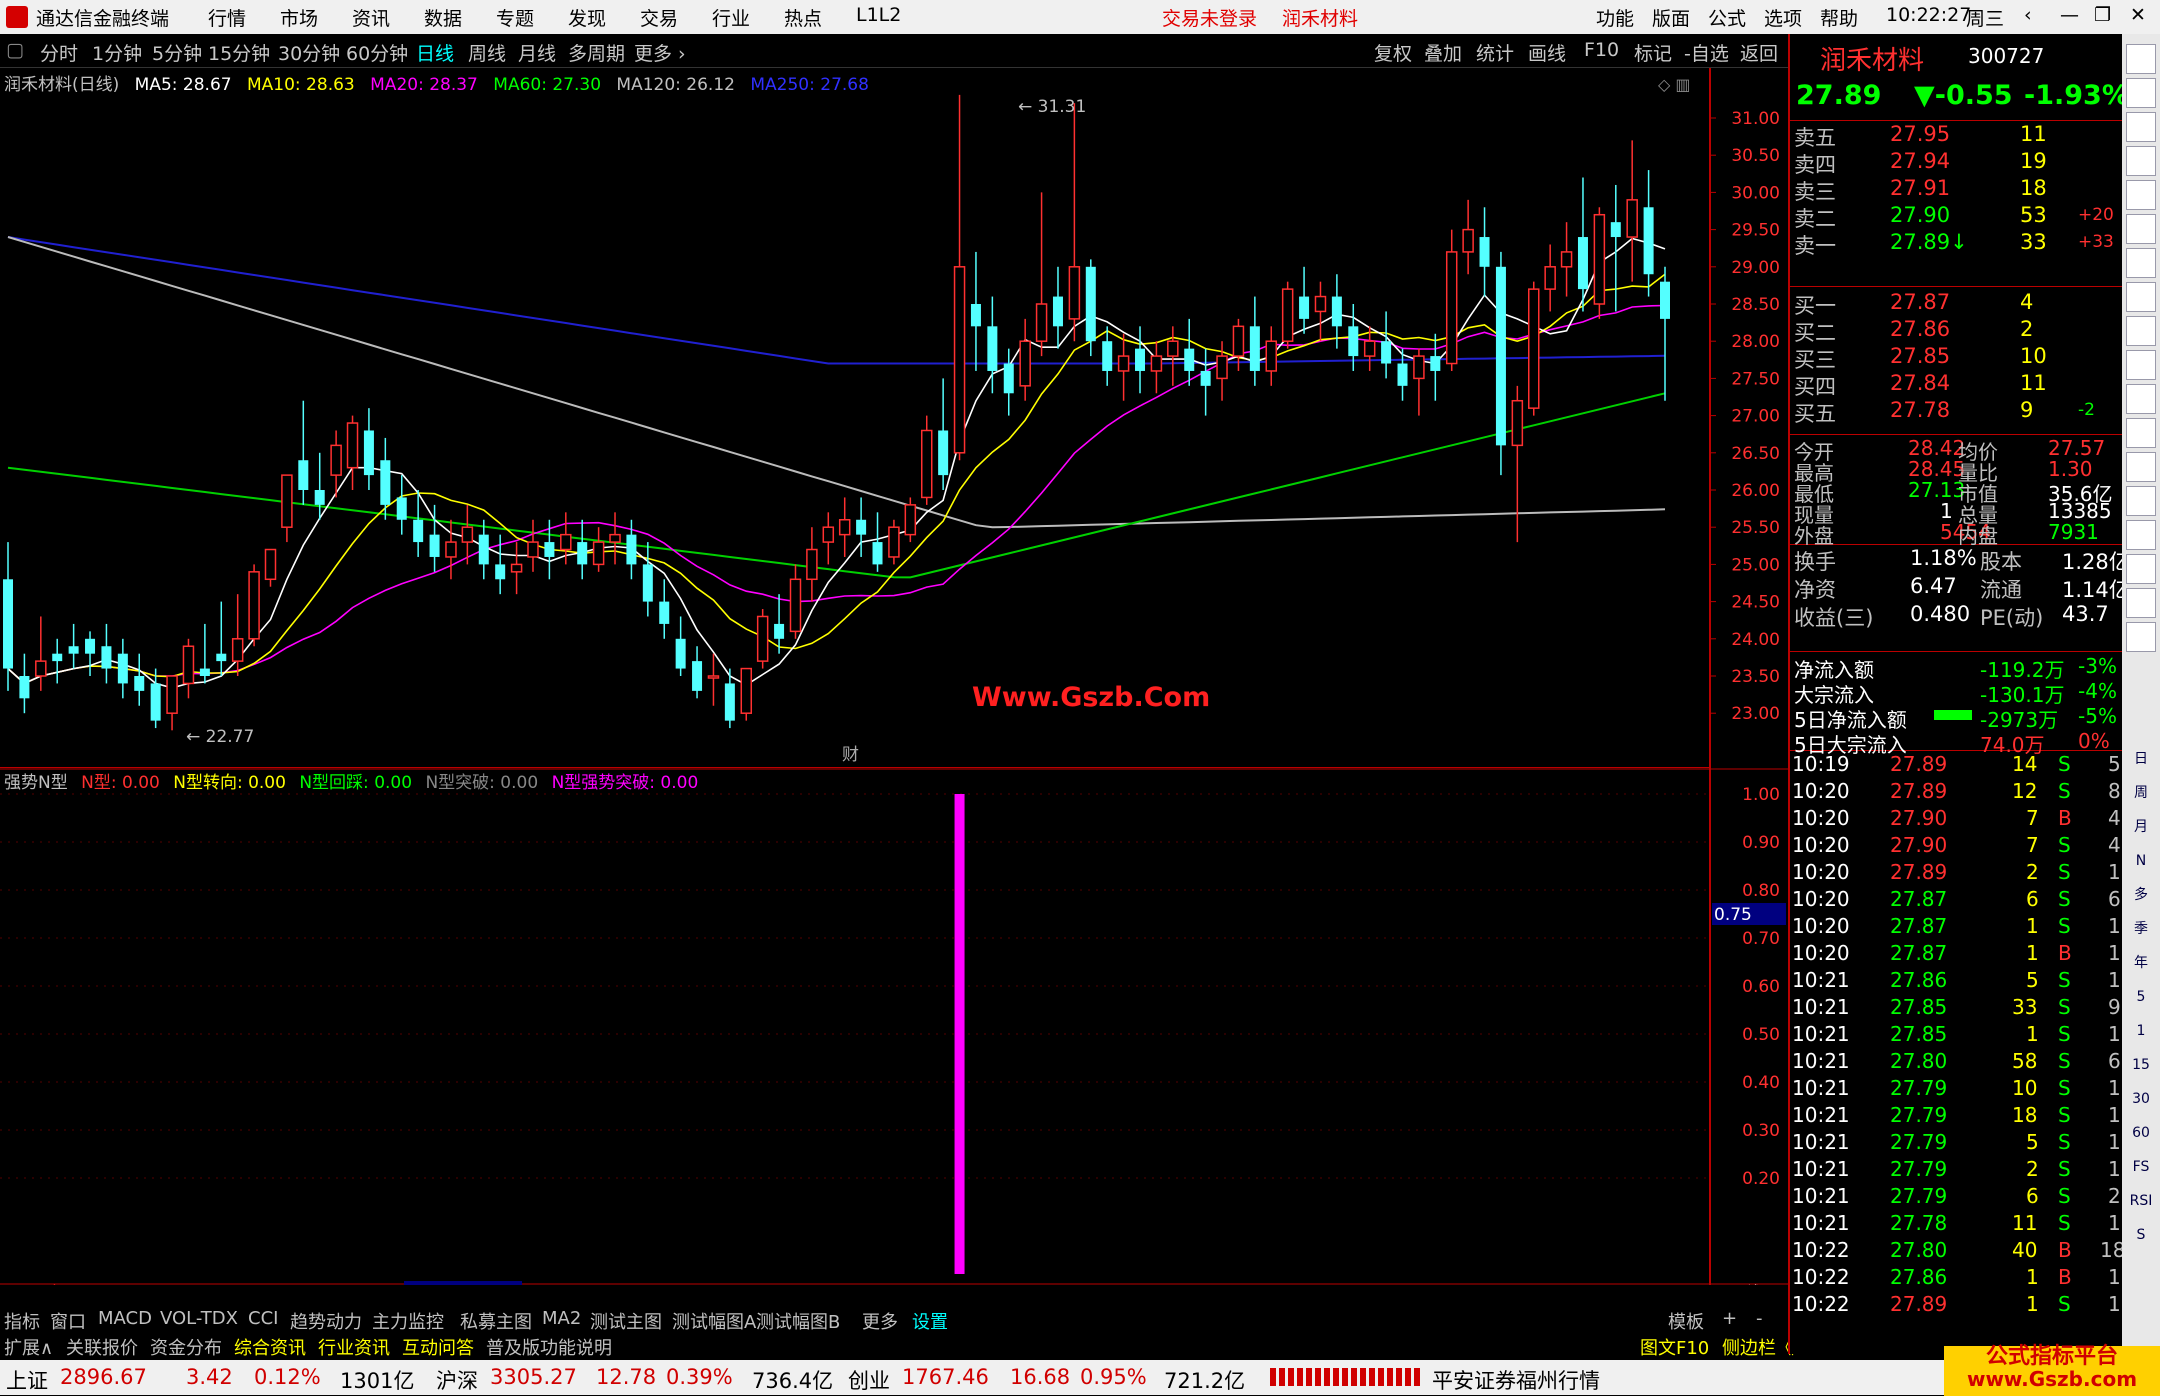  Describe the element at coordinates (1671, 17) in the screenshot. I see `menu-banmian: 版面` at that location.